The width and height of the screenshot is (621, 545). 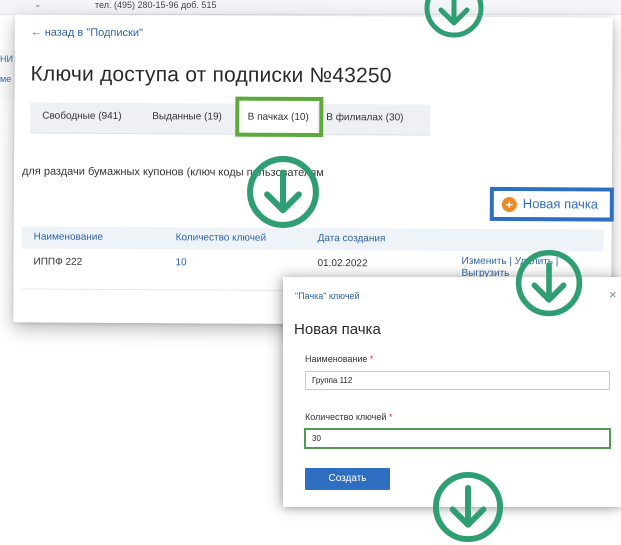 I want to click on left-sidebar-fragment: НИ ме, so click(x=7, y=75).